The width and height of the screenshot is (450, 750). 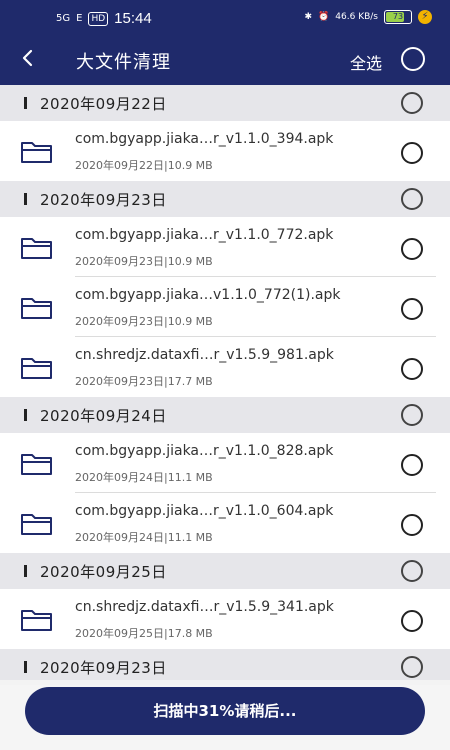 What do you see at coordinates (425, 17) in the screenshot?
I see `charging-icon: ⚡` at bounding box center [425, 17].